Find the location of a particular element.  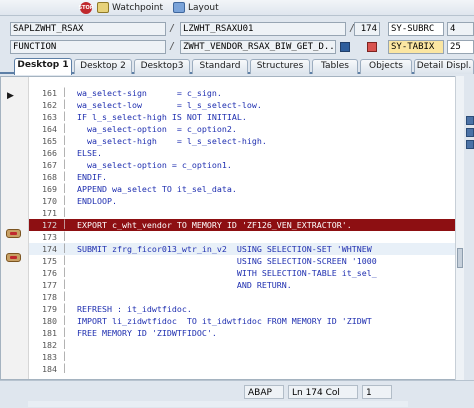

code-line: 175 │ USING SELECTION-SCREEN '1000 is located at coordinates (245, 261).